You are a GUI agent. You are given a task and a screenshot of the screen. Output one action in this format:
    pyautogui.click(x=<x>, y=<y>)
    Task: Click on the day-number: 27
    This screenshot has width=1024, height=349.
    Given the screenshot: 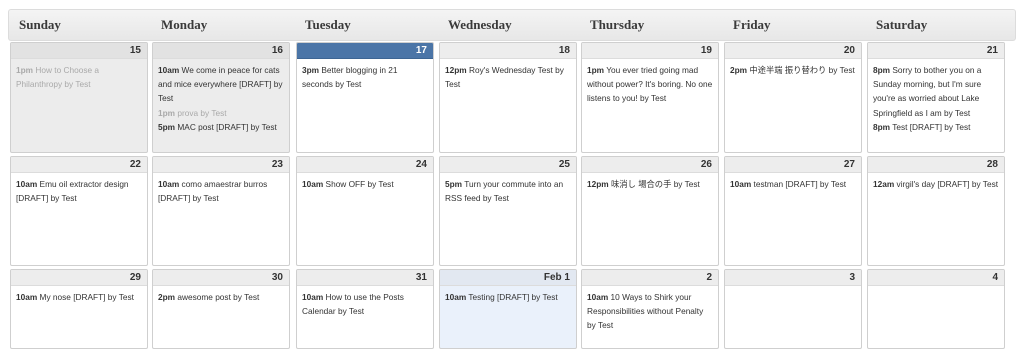 What is the action you would take?
    pyautogui.click(x=793, y=165)
    